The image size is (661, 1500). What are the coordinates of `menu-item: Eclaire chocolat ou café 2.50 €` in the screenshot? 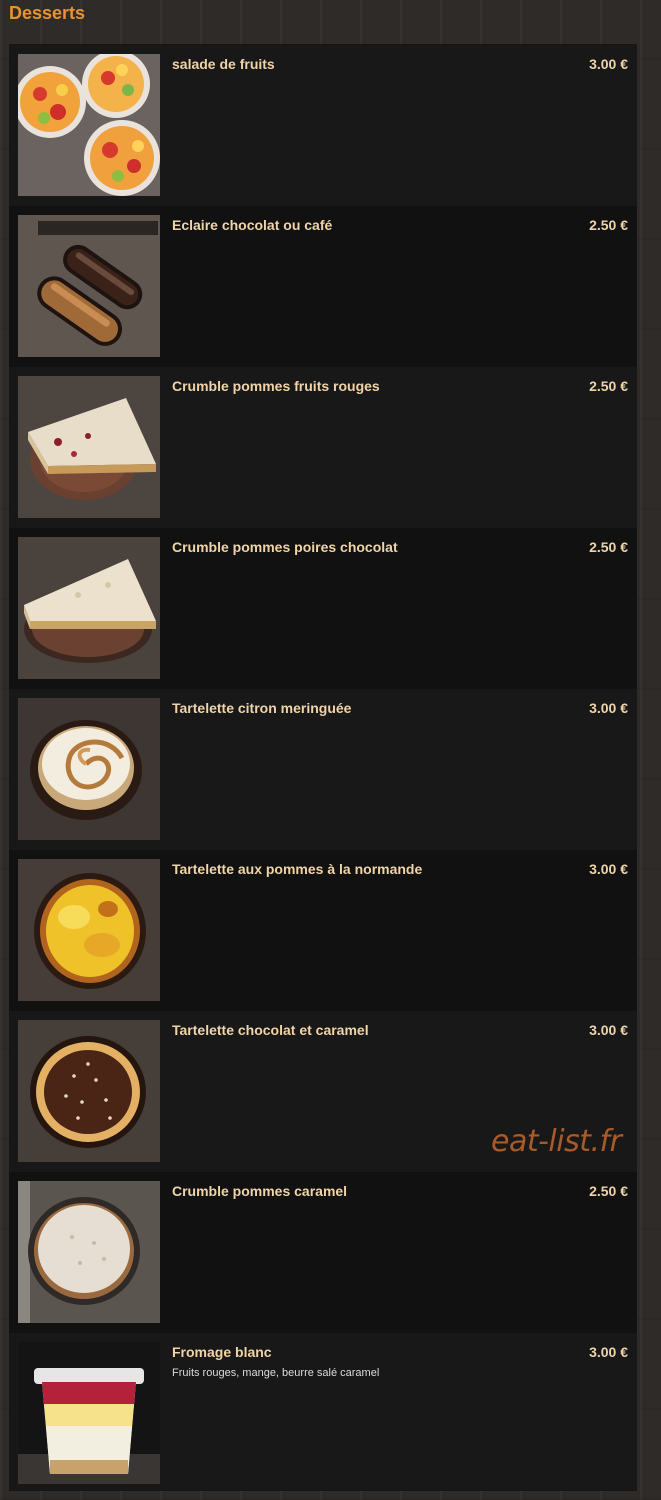 It's located at (323, 286).